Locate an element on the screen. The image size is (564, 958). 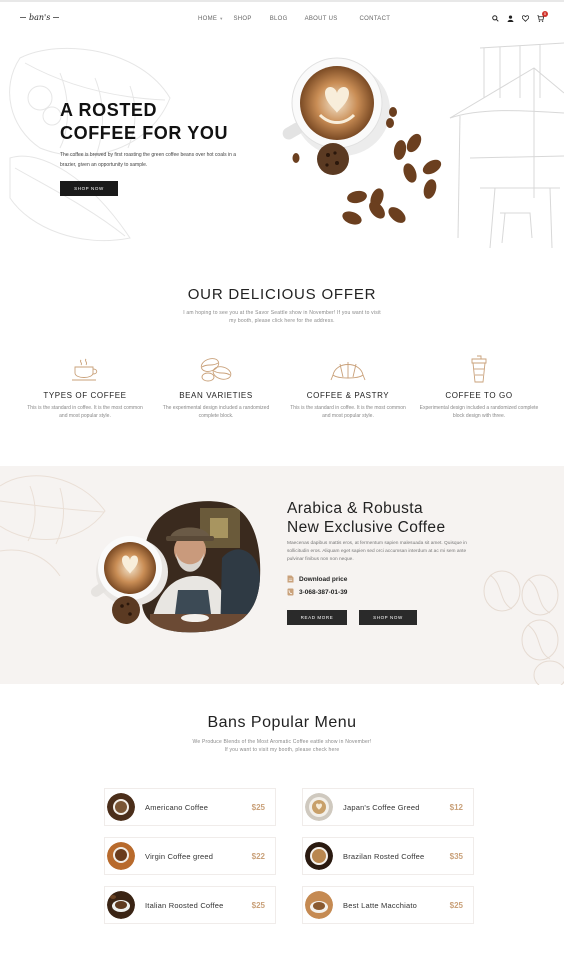
barista-image is located at coordinates (175, 567).